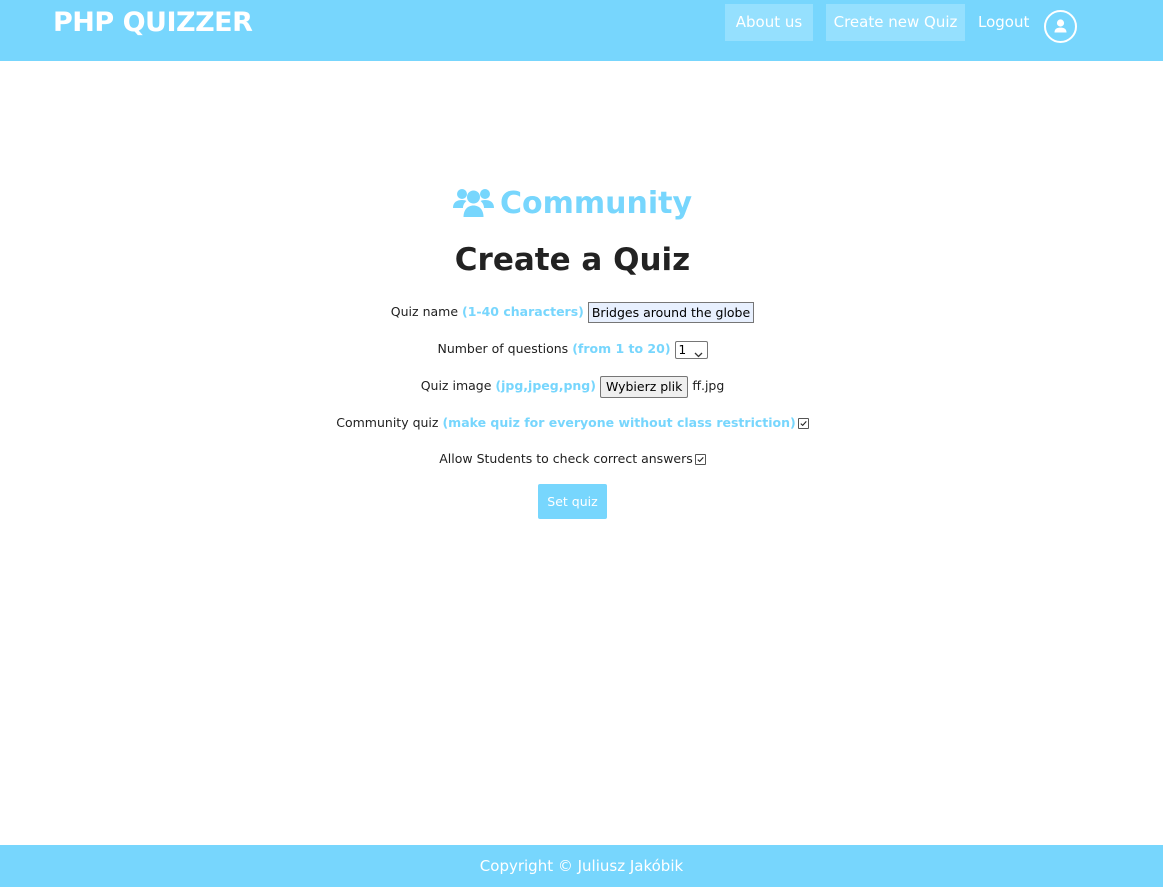 The height and width of the screenshot is (887, 1163). What do you see at coordinates (691, 351) in the screenshot?
I see `question-count-select: 1` at bounding box center [691, 351].